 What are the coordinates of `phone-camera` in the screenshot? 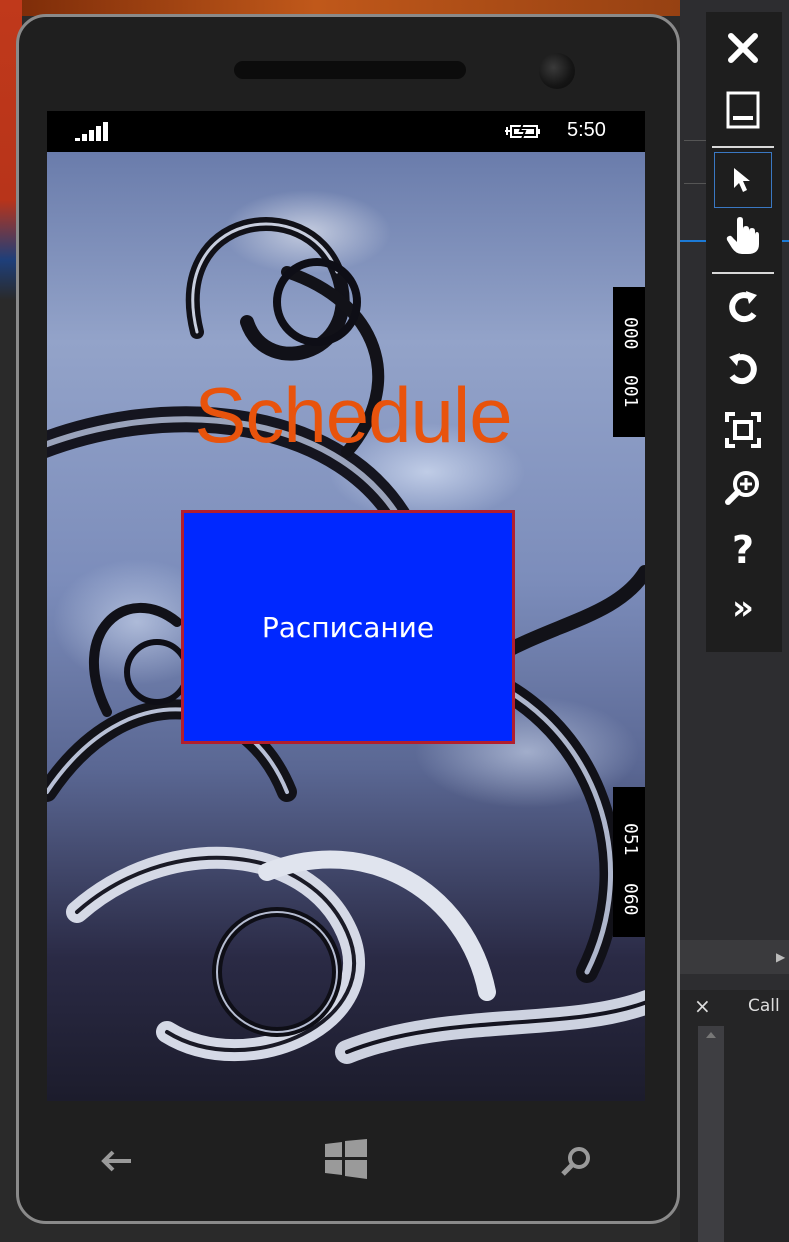 It's located at (557, 71).